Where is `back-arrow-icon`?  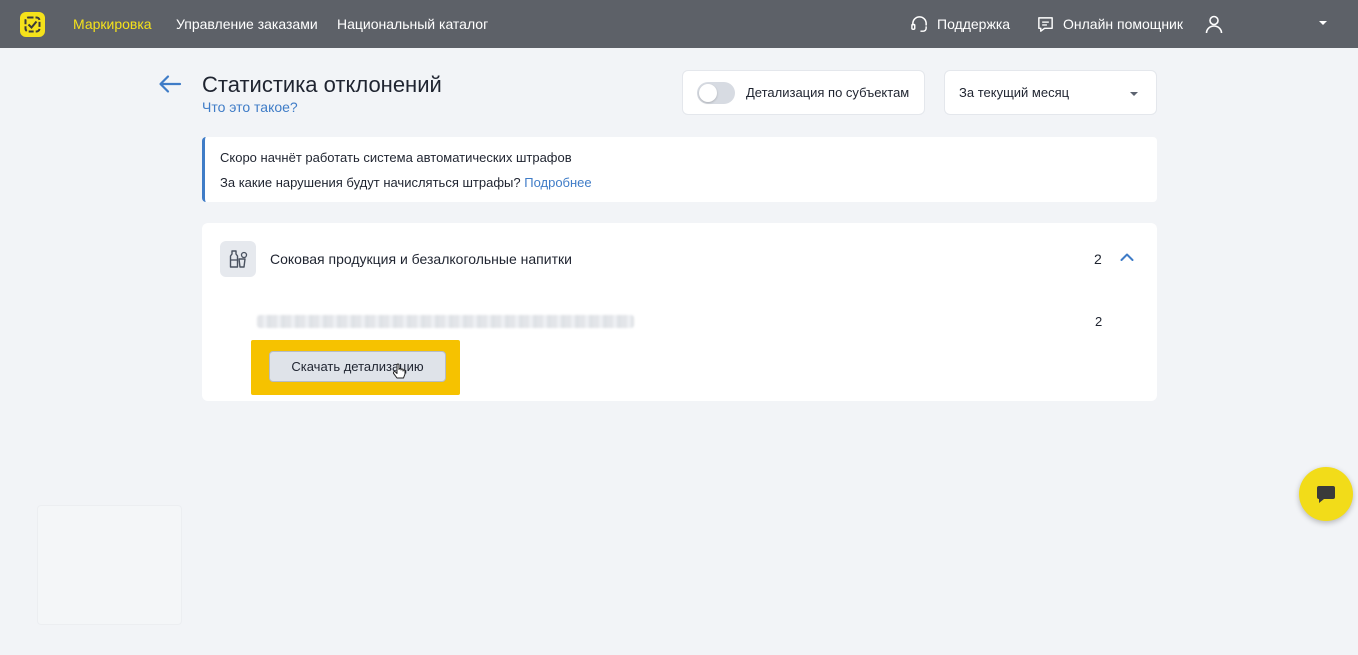
back-arrow-icon is located at coordinates (170, 84).